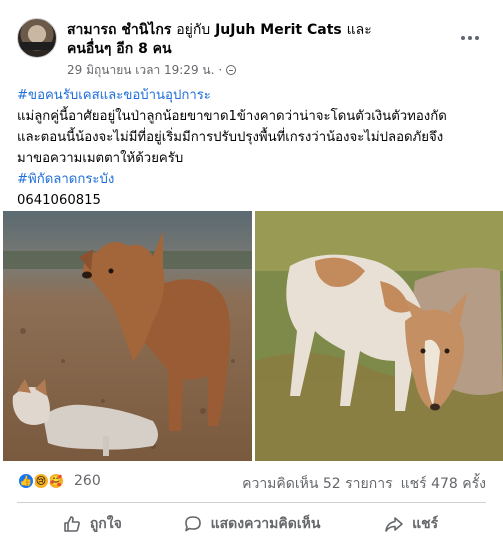 The width and height of the screenshot is (503, 547). I want to click on author-avatar, so click(37, 38).